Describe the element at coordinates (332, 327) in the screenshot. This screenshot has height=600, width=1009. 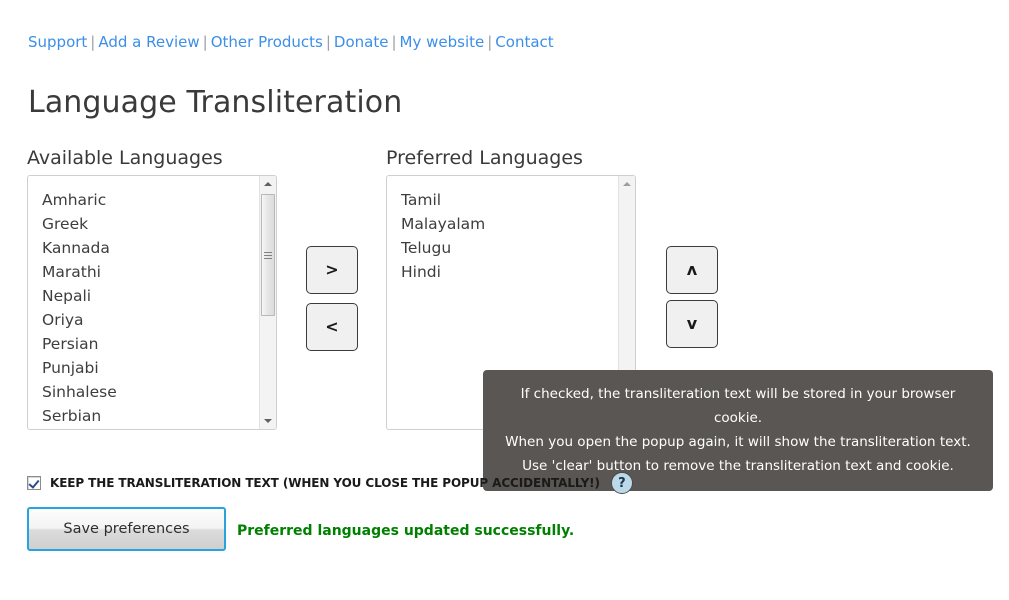
I see `move-left-button: <` at that location.